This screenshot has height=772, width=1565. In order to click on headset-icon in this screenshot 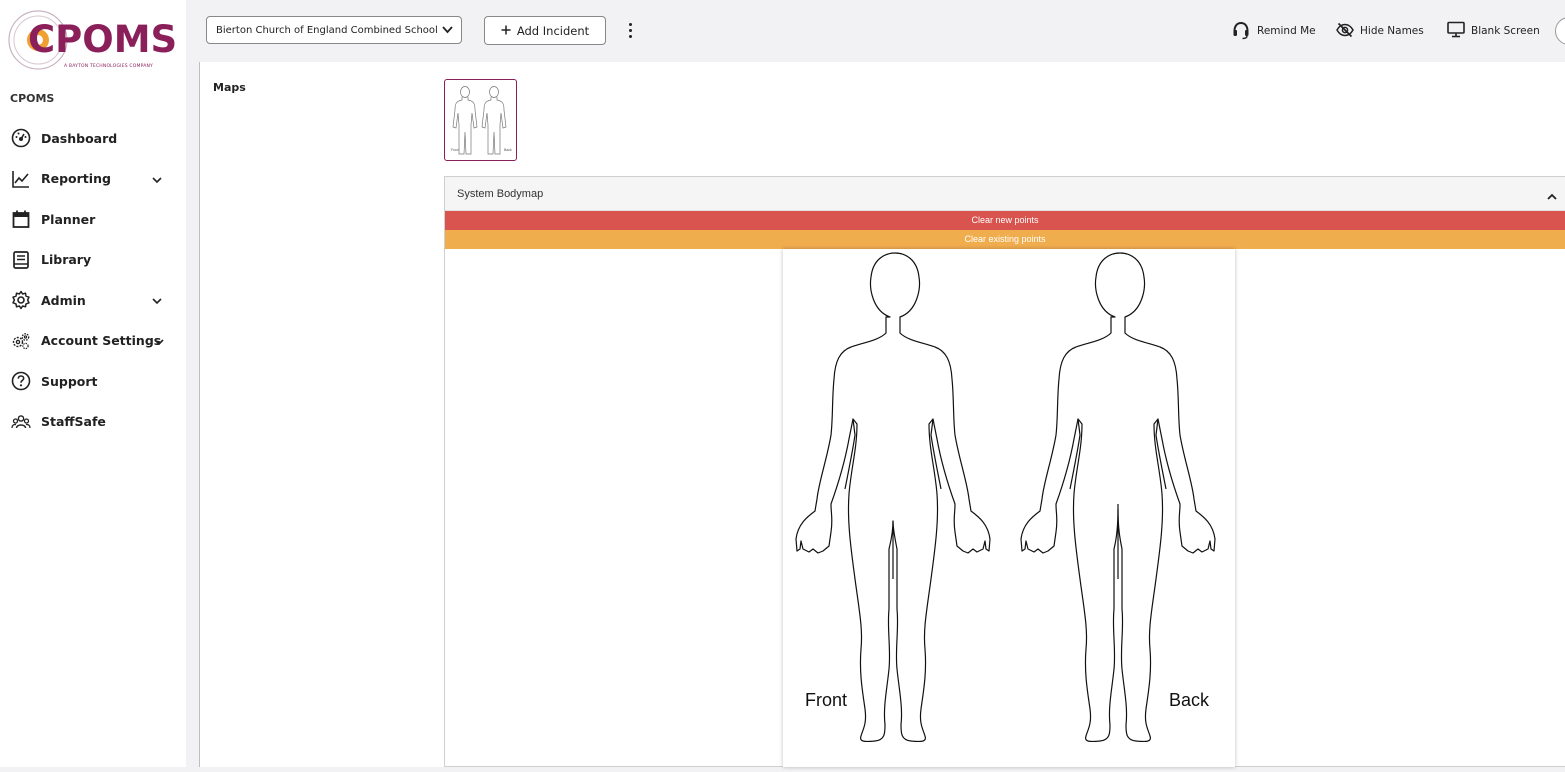, I will do `click(1241, 31)`.